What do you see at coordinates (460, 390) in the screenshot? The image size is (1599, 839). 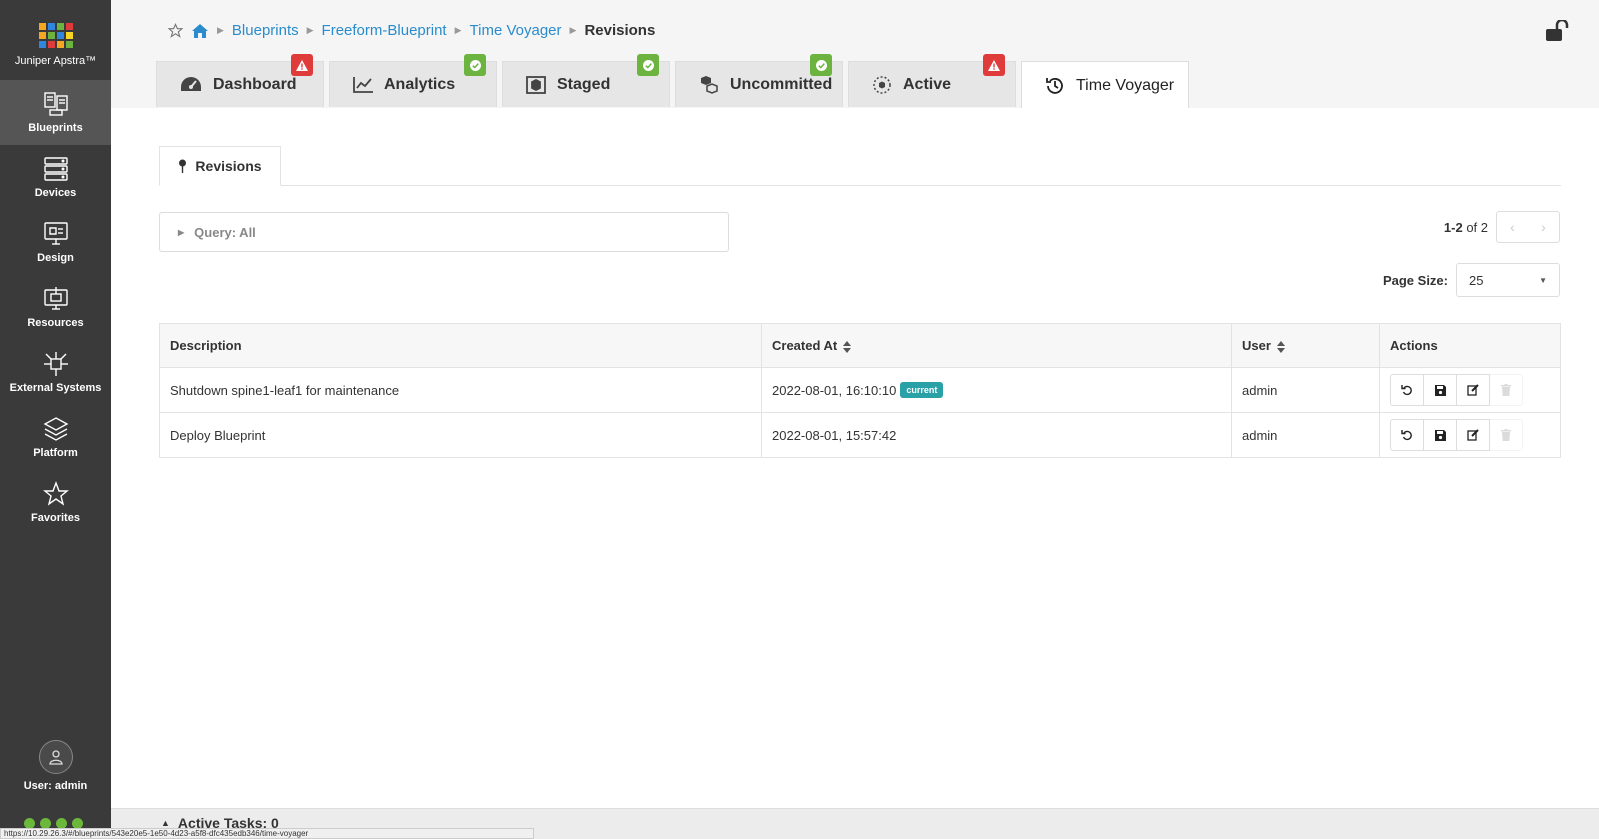 I see `cell-description: Shutdown spine1-leaf1 for maintenance` at bounding box center [460, 390].